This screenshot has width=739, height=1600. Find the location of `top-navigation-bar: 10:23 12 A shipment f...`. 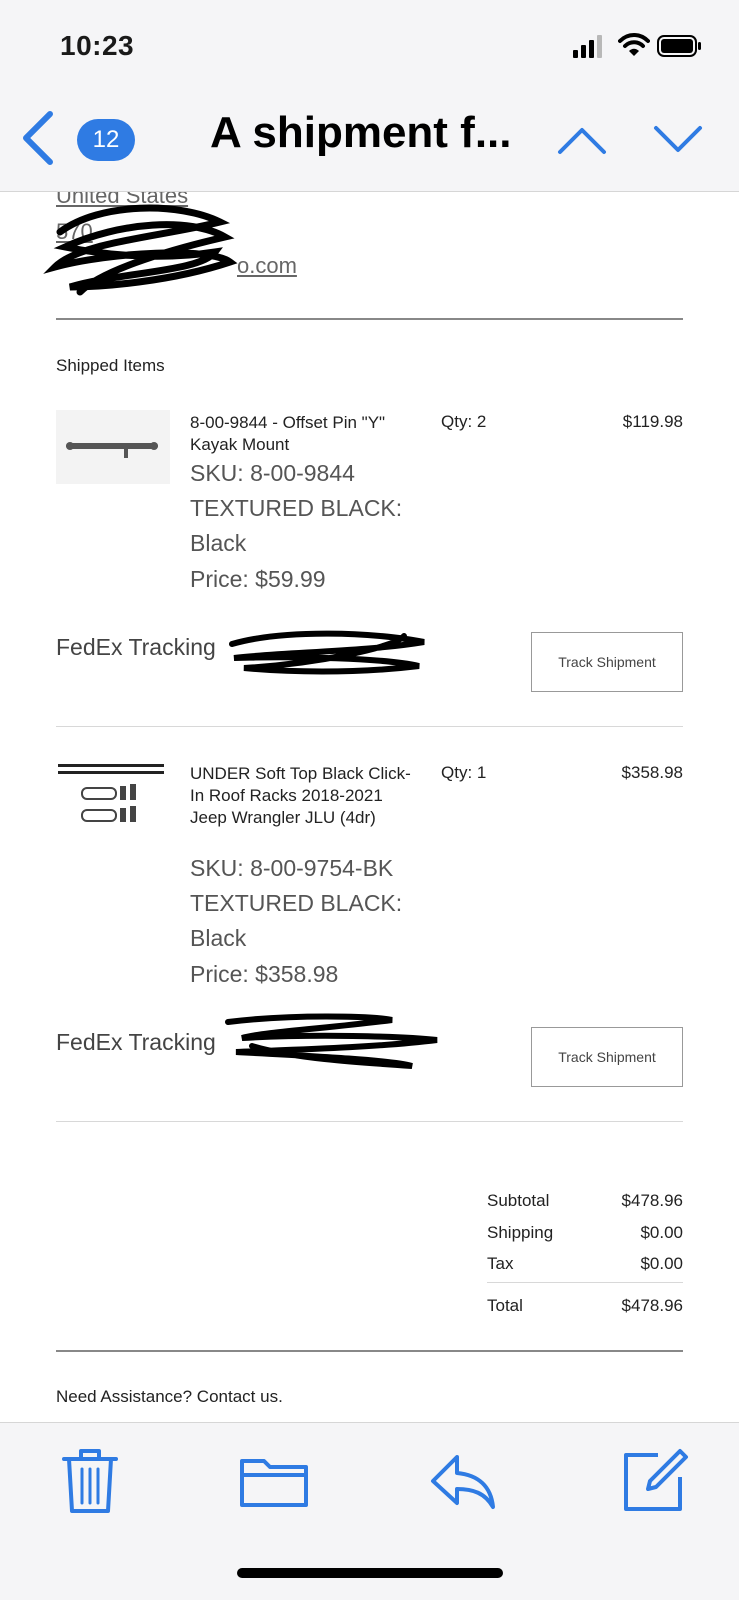

top-navigation-bar: 10:23 12 A shipment f... is located at coordinates (369, 96).